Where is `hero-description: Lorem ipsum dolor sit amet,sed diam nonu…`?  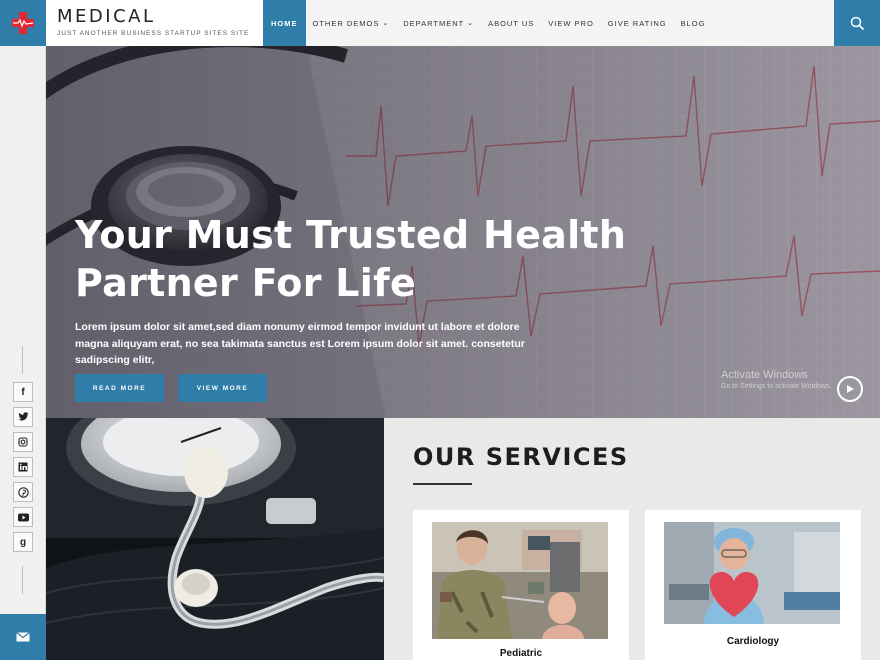 hero-description: Lorem ipsum dolor sit amet,sed diam nonu… is located at coordinates (300, 343).